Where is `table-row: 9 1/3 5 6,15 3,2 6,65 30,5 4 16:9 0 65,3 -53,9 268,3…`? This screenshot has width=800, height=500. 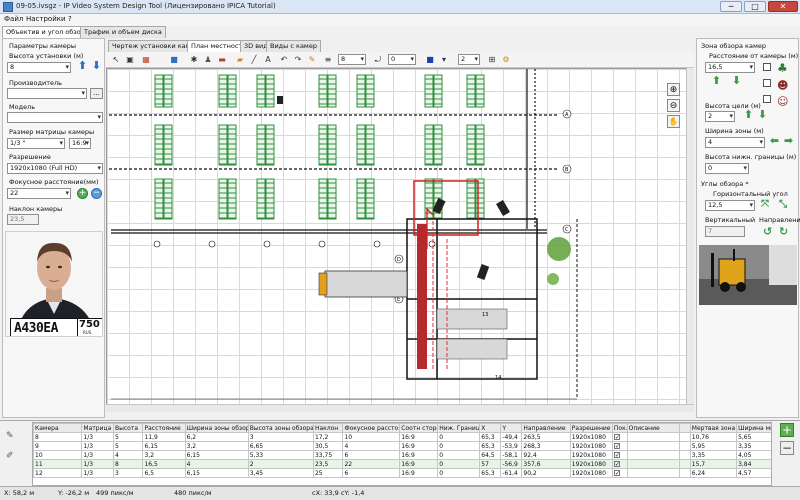 table-row: 9 1/3 5 6,15 3,2 6,65 30,5 4 16:9 0 65,3 -53,9 268,3… is located at coordinates (402, 446).